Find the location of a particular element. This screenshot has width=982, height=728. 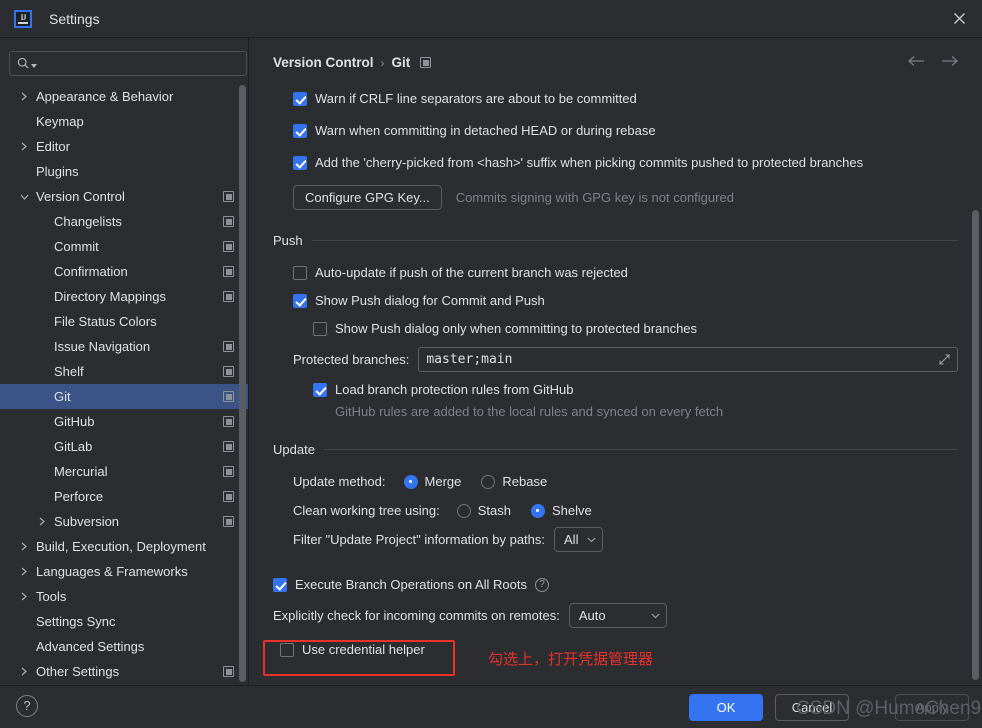

help-question-icon: ? is located at coordinates (541, 584).